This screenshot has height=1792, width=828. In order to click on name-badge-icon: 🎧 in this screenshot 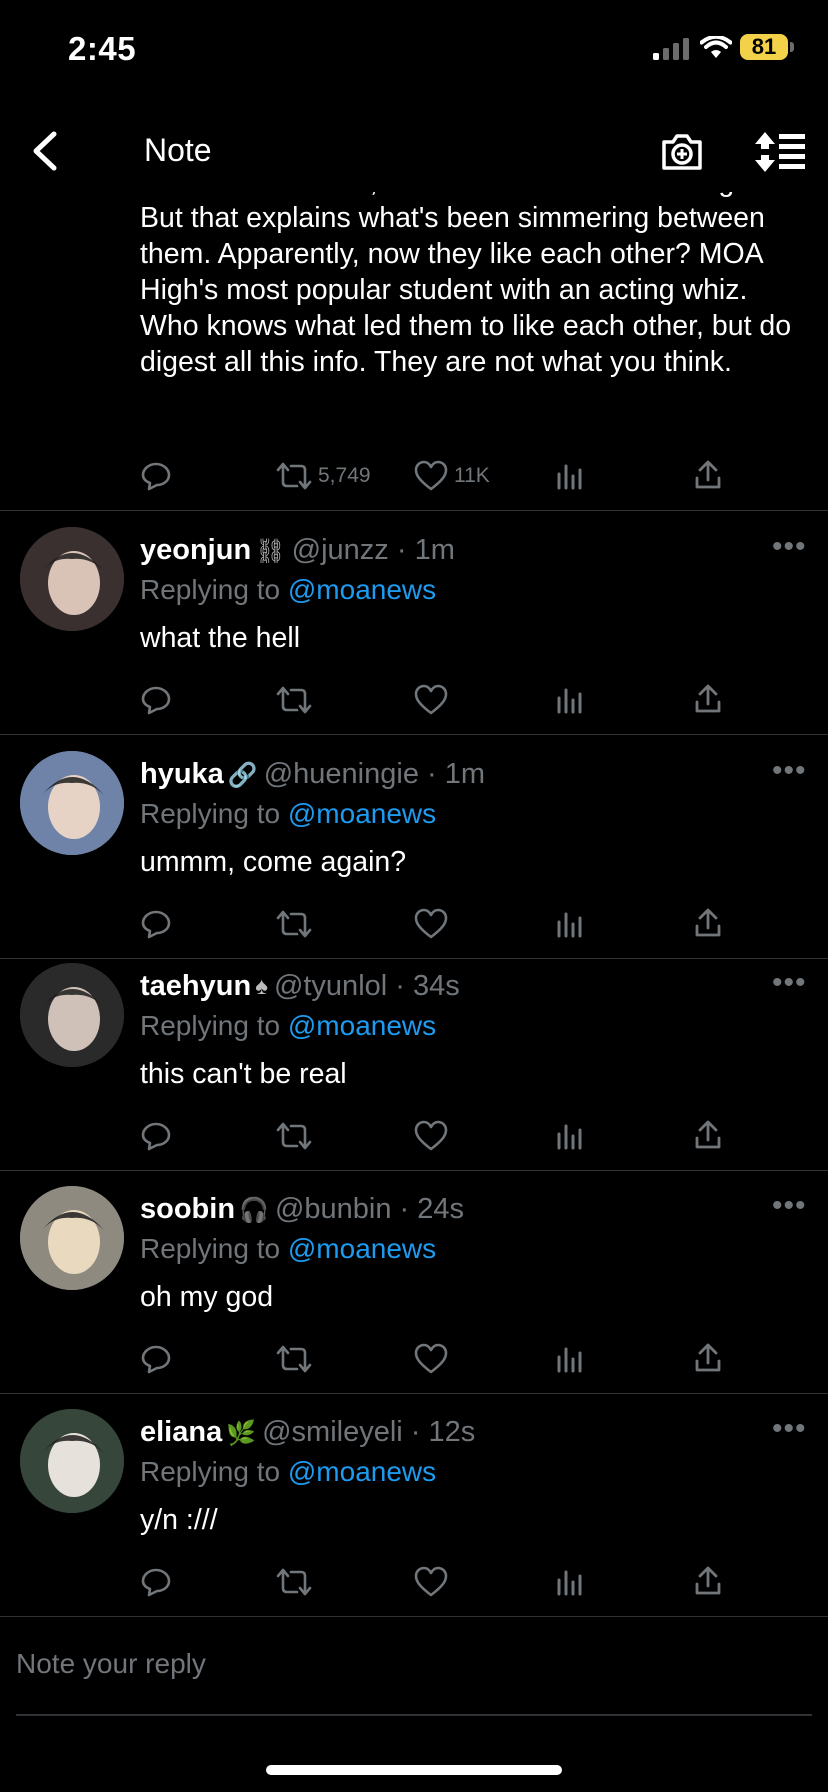, I will do `click(254, 1210)`.